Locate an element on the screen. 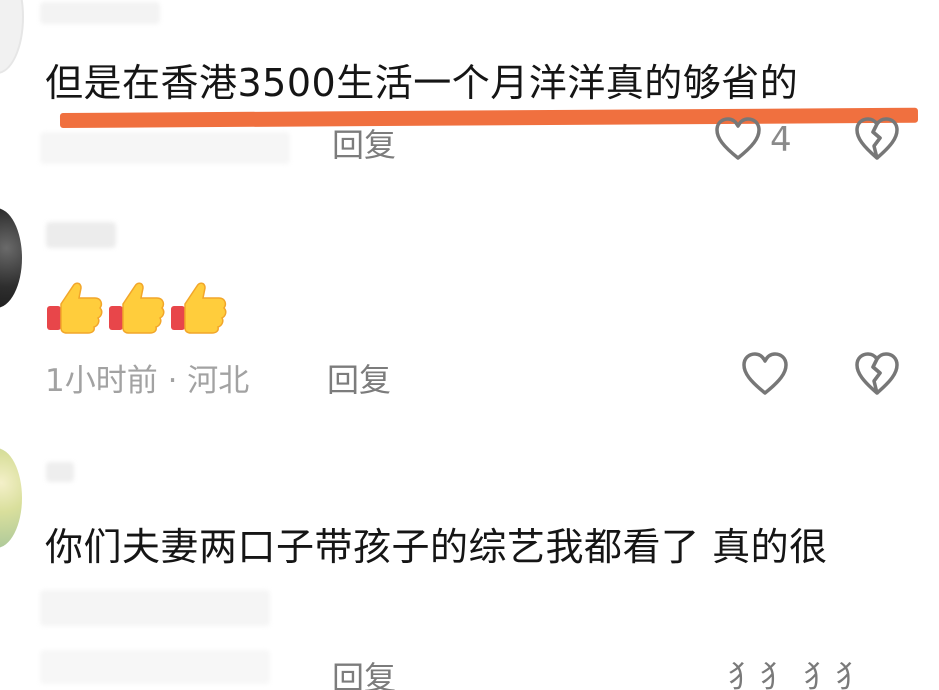 This screenshot has height=690, width=939. like-count: 4 is located at coordinates (781, 140).